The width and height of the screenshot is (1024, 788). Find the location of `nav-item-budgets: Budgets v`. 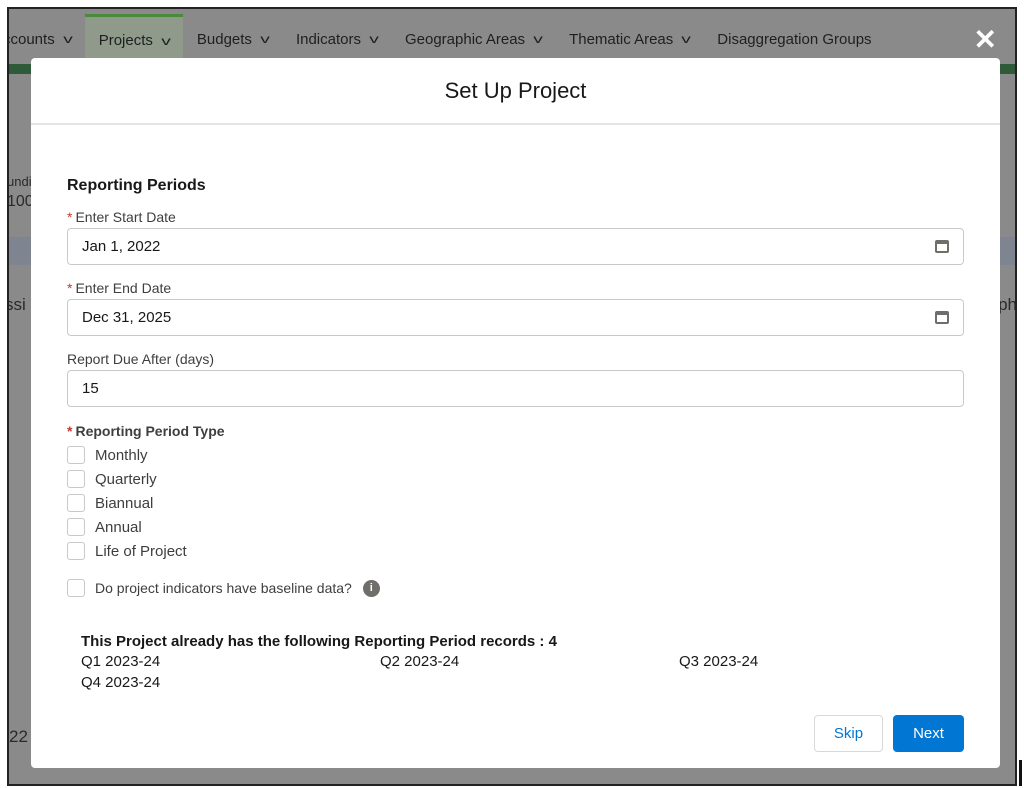

nav-item-budgets: Budgets v is located at coordinates (232, 39).